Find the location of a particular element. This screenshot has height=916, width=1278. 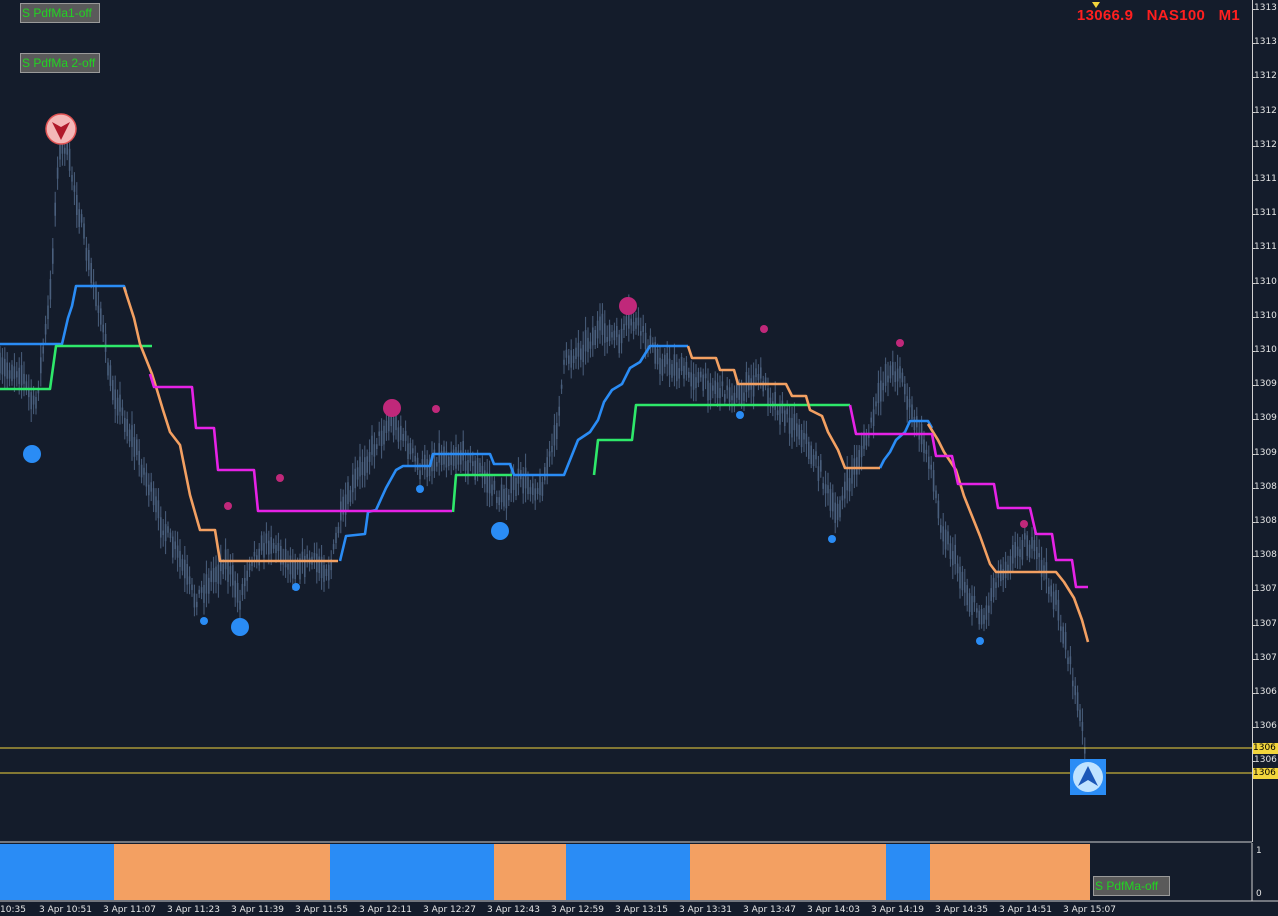

time-tick-label: 3 Apr 11:55 is located at coordinates (321, 910).